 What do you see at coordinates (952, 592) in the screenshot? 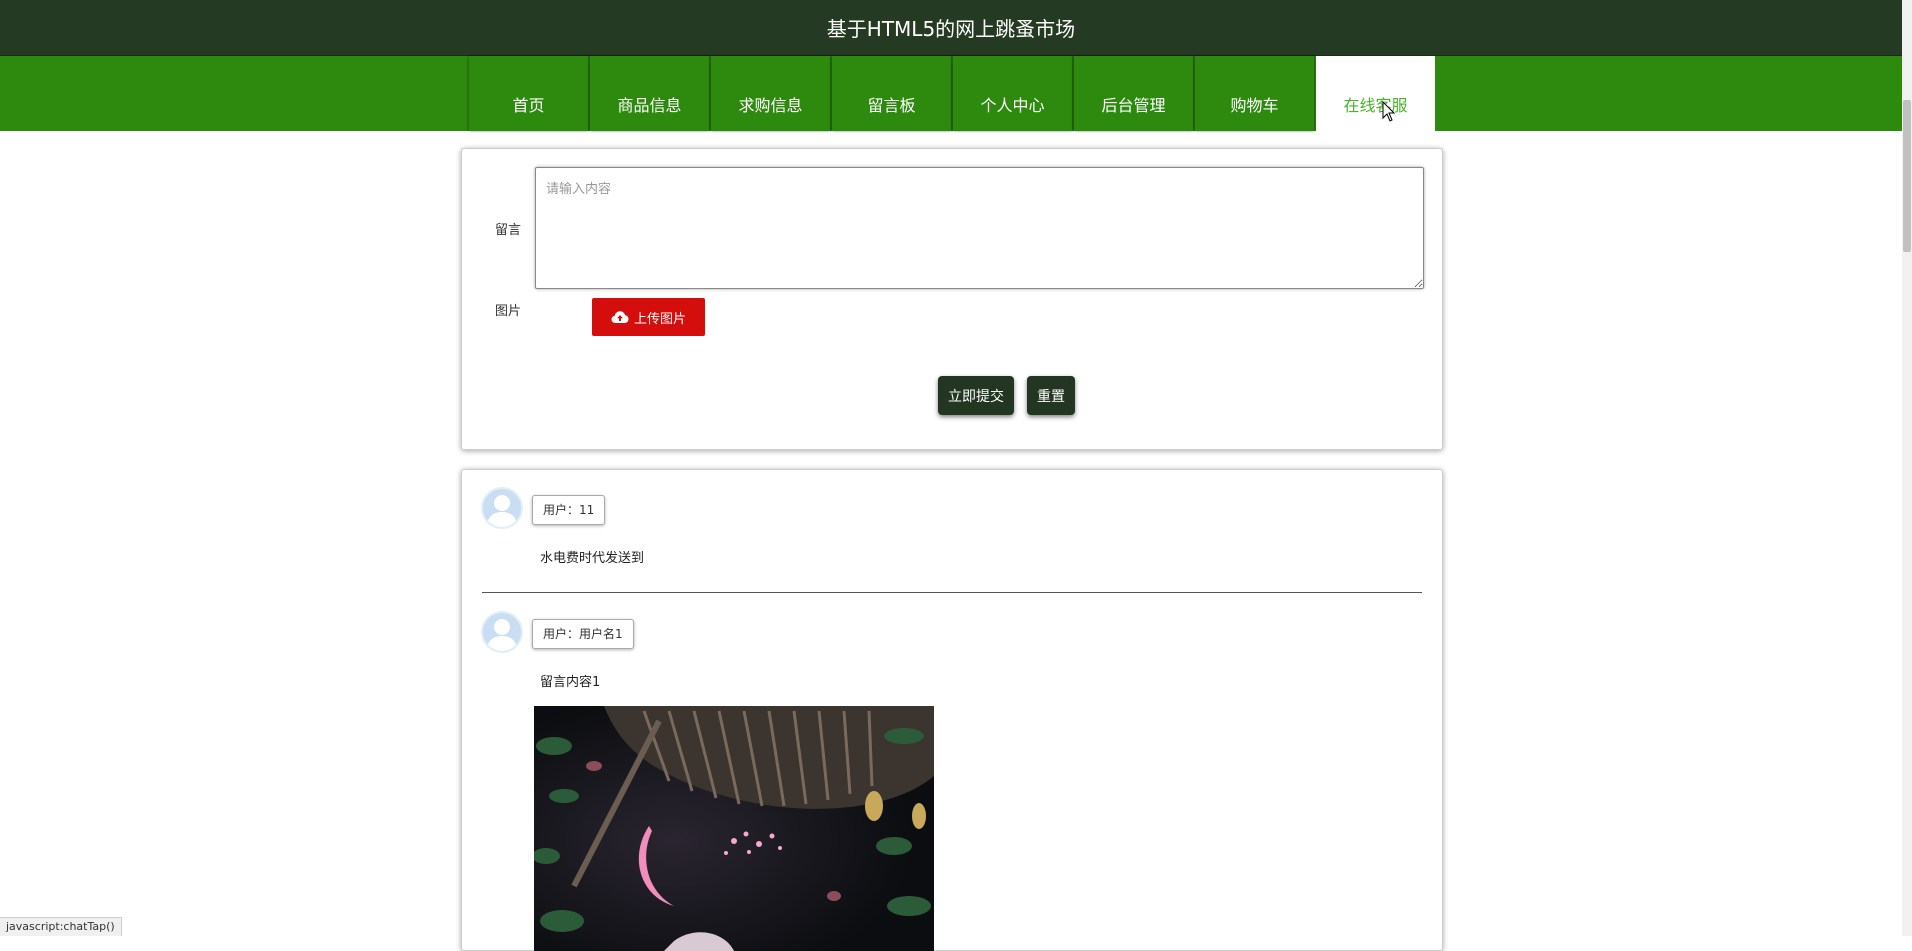
I see `divider` at bounding box center [952, 592].